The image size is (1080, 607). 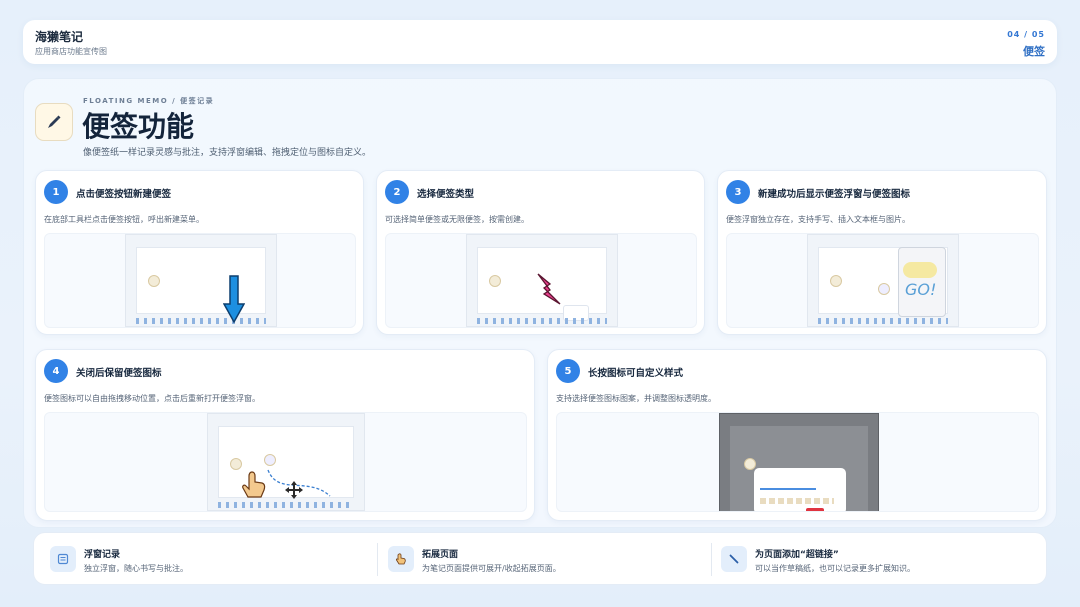 I want to click on app-title: 海獭笔记, so click(x=59, y=37).